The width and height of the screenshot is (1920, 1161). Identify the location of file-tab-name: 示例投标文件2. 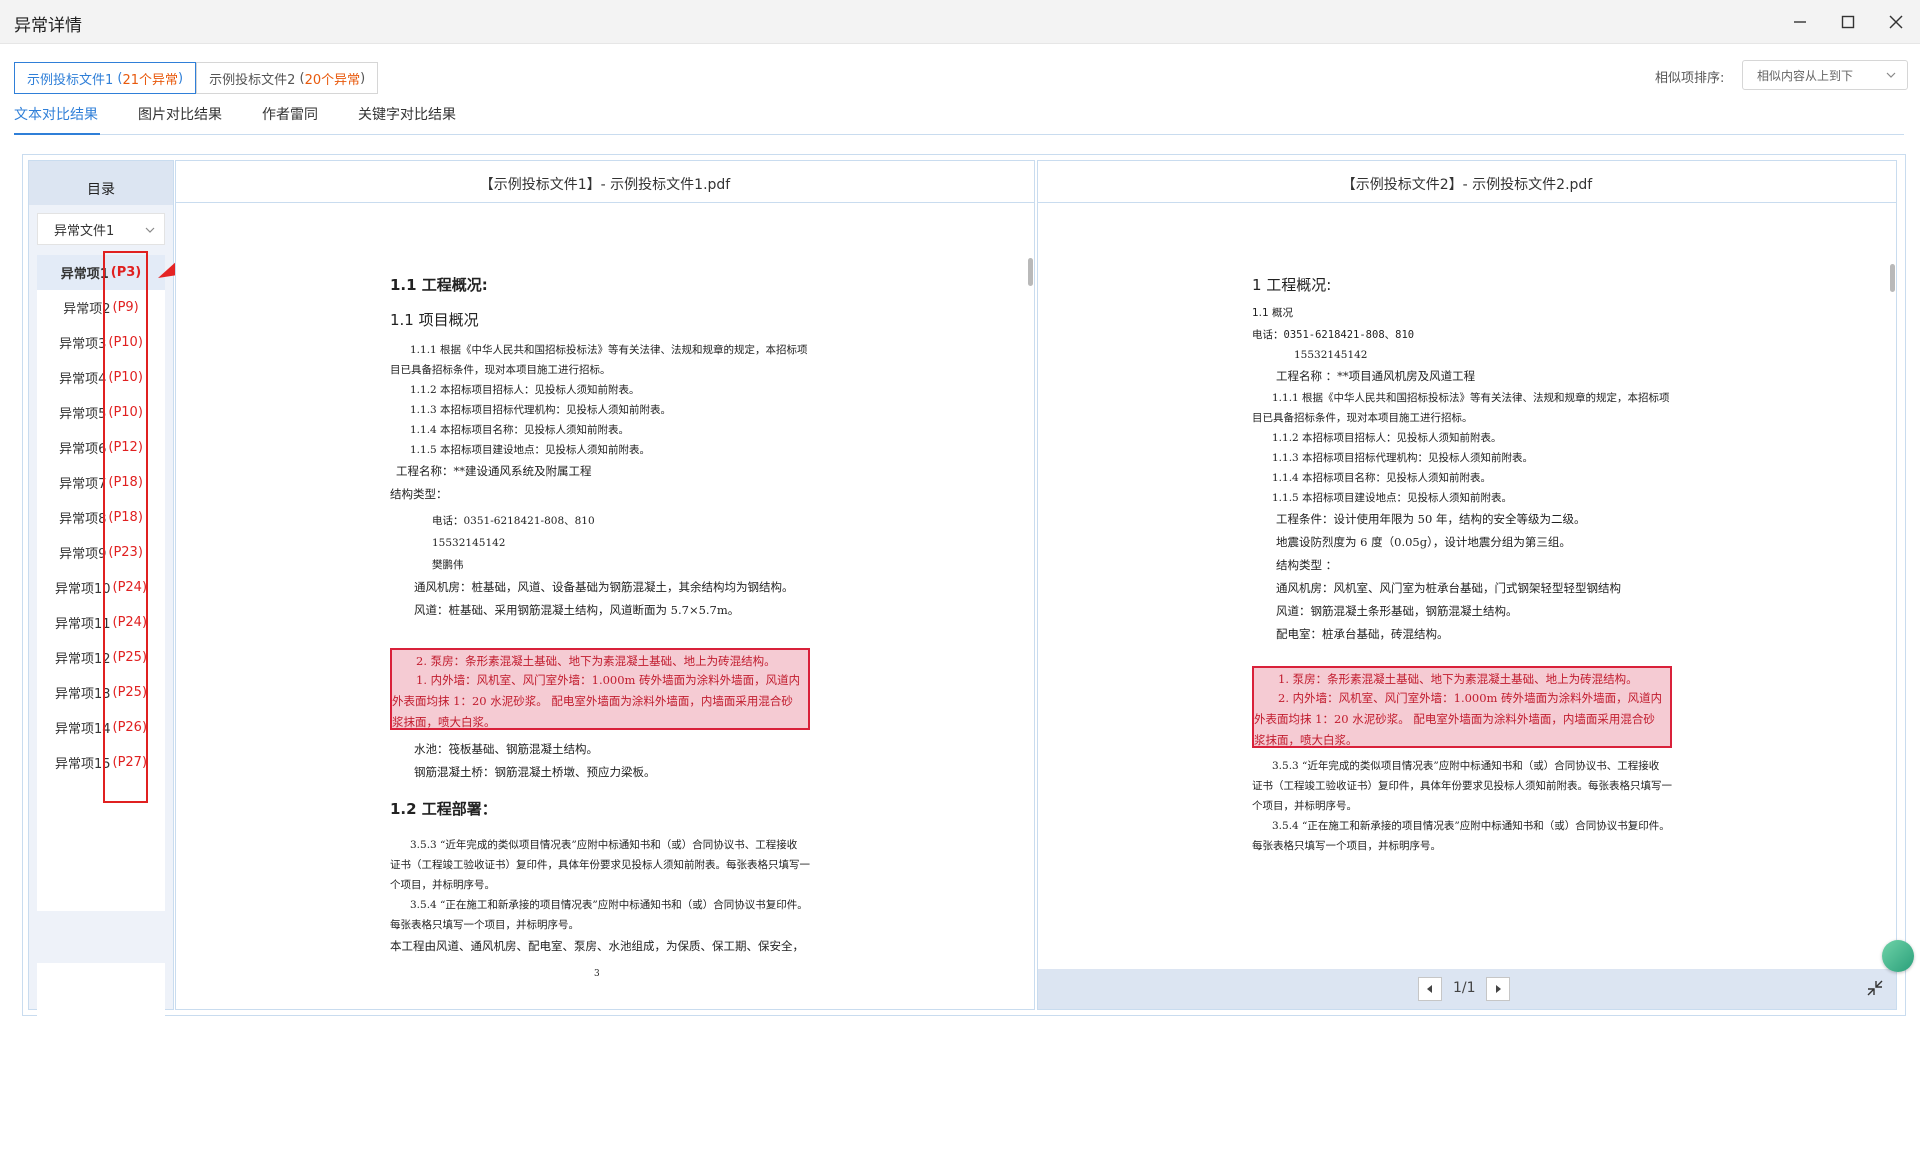
(252, 80).